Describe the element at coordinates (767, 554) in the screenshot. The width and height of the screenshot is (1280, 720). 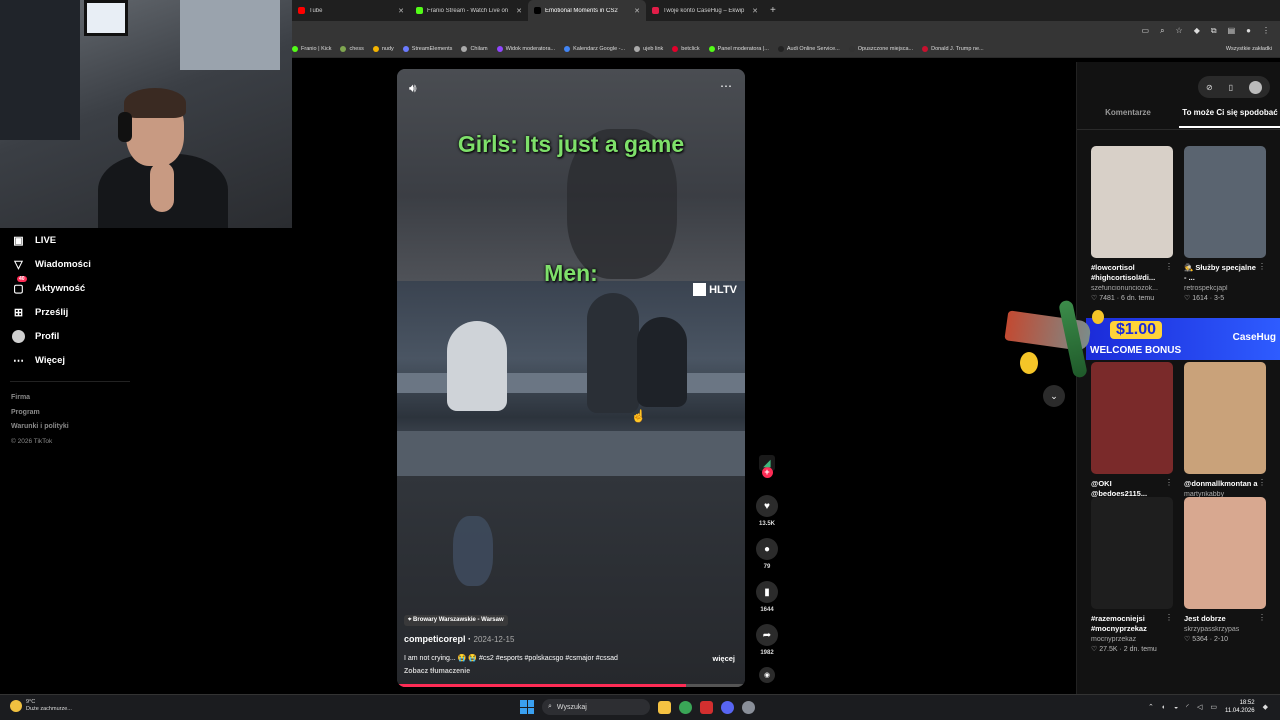
I see `comment-button: ● 79` at that location.